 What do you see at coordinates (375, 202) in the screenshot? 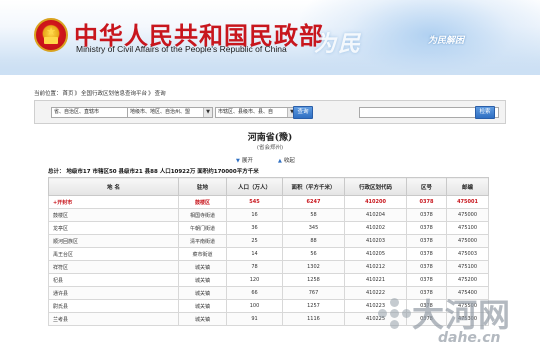
I see `cell-code: 410200` at bounding box center [375, 202].